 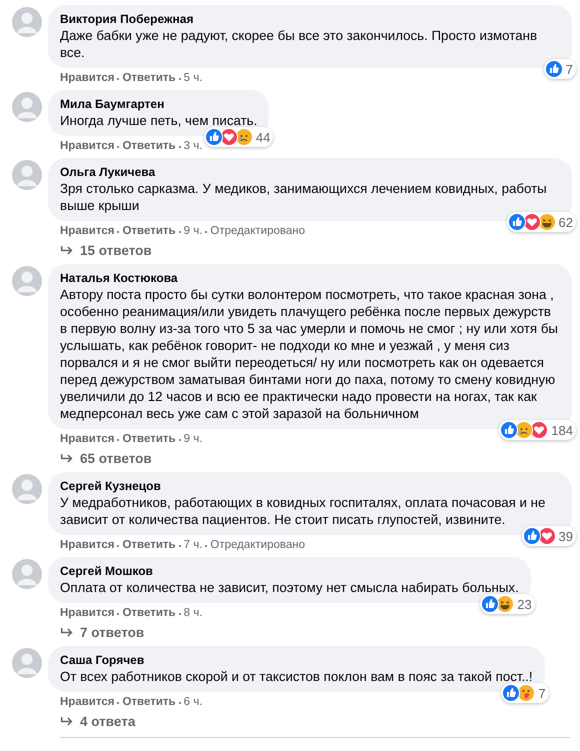 What do you see at coordinates (310, 19) in the screenshot?
I see `author-name: Виктория Побережная` at bounding box center [310, 19].